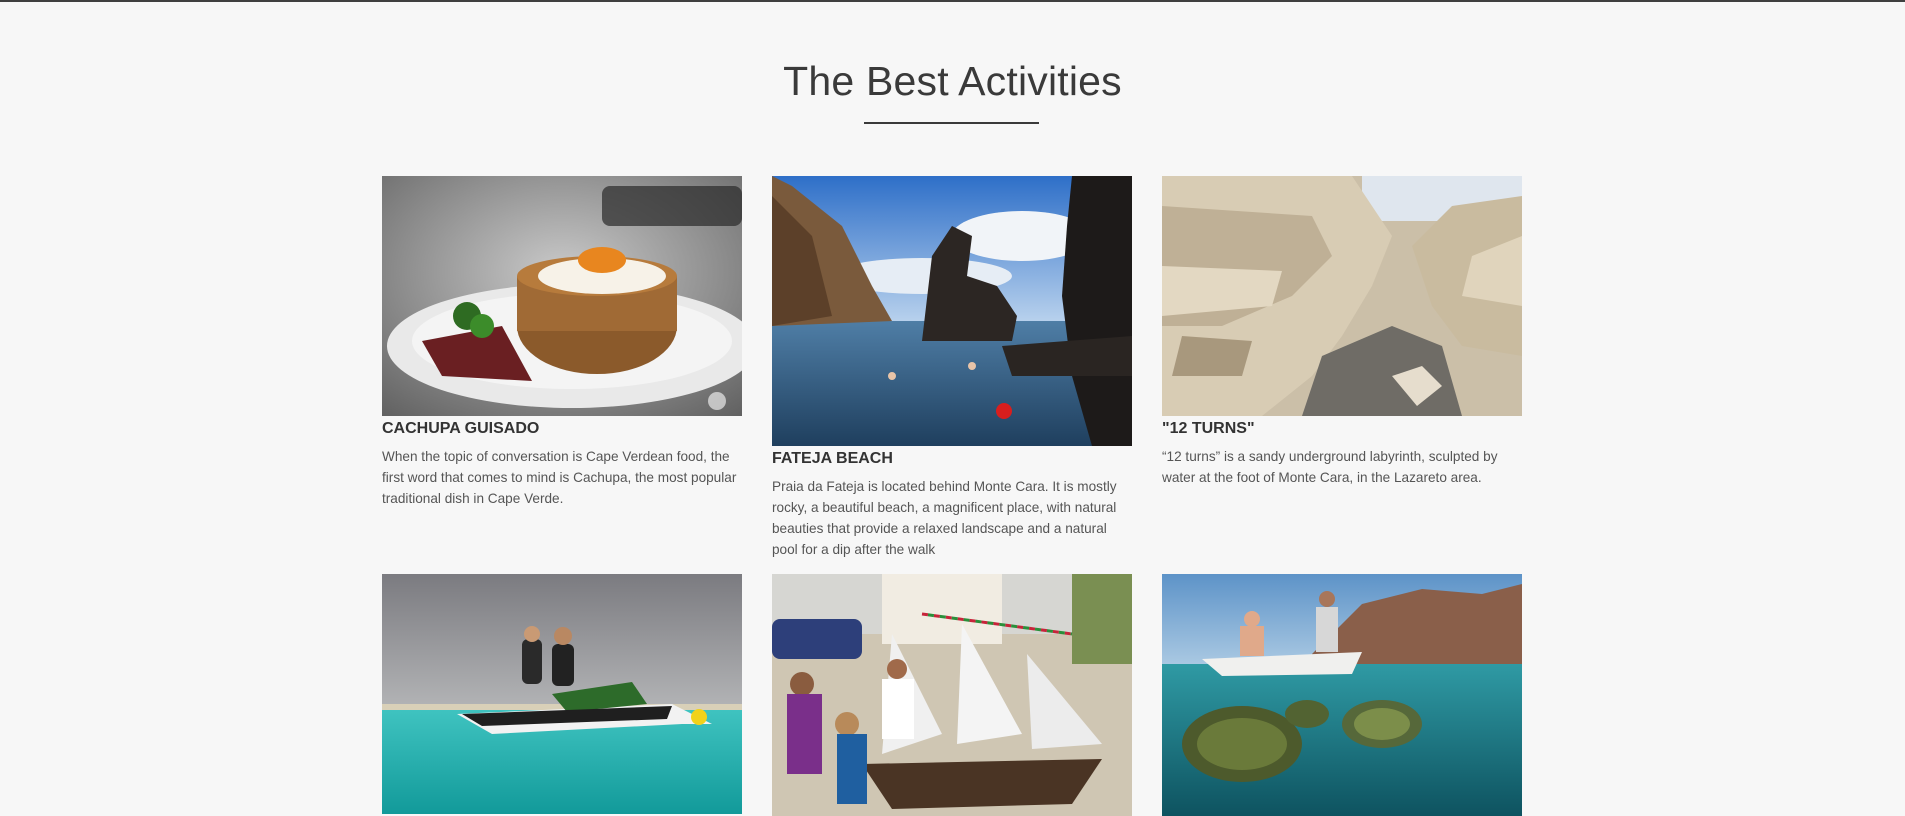  I want to click on activity-card-festival, so click(952, 695).